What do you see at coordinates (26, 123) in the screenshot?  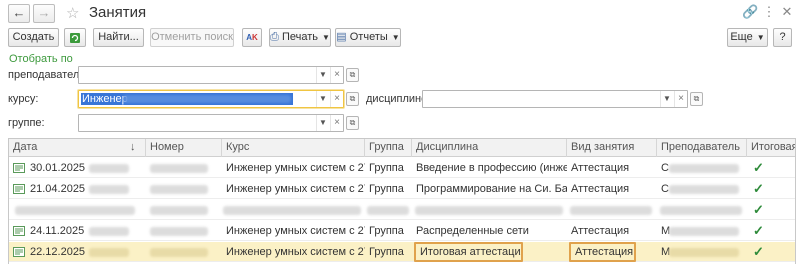 I see `group-filter-label: группе:` at bounding box center [26, 123].